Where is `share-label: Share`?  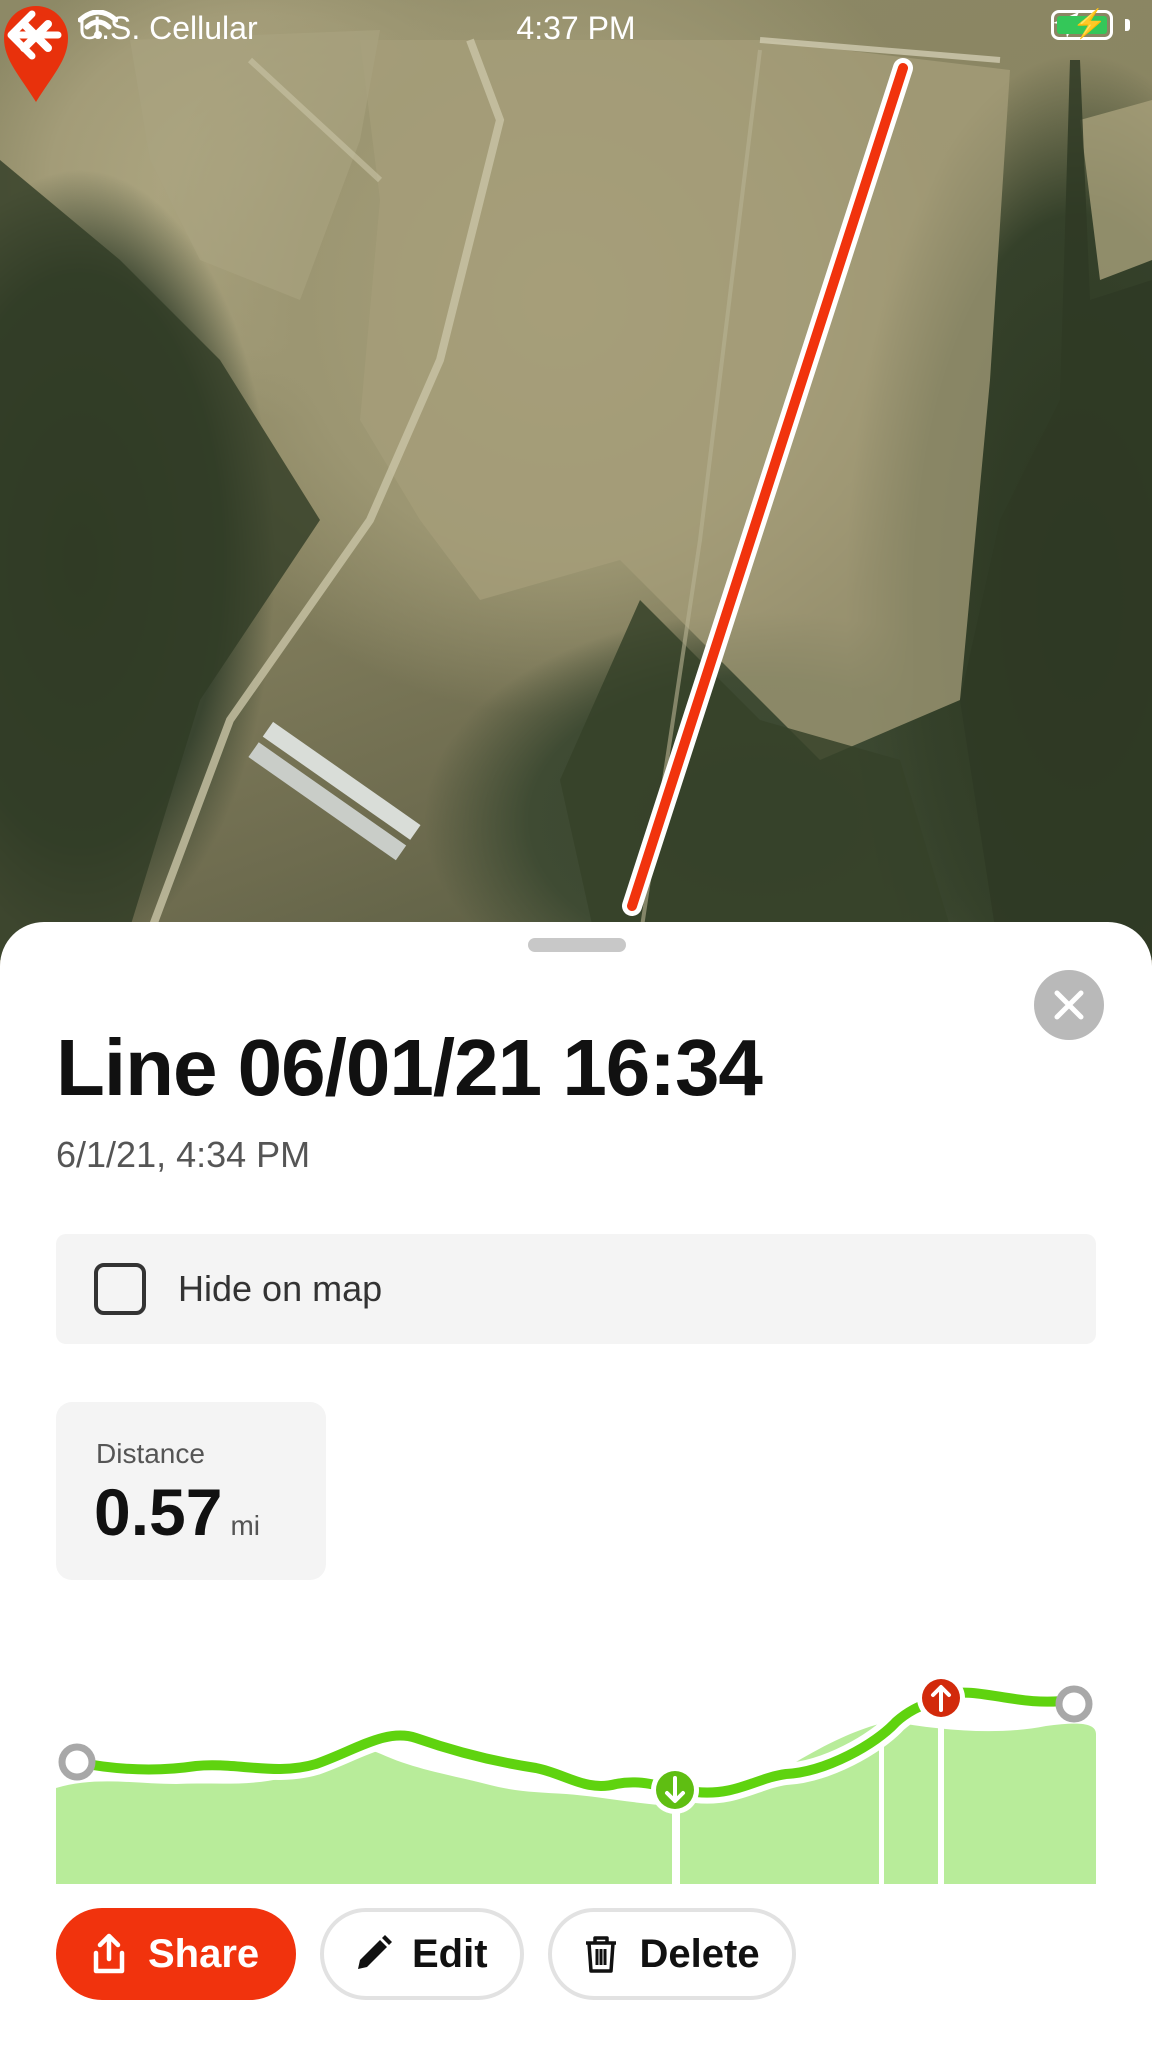 share-label: Share is located at coordinates (204, 1953).